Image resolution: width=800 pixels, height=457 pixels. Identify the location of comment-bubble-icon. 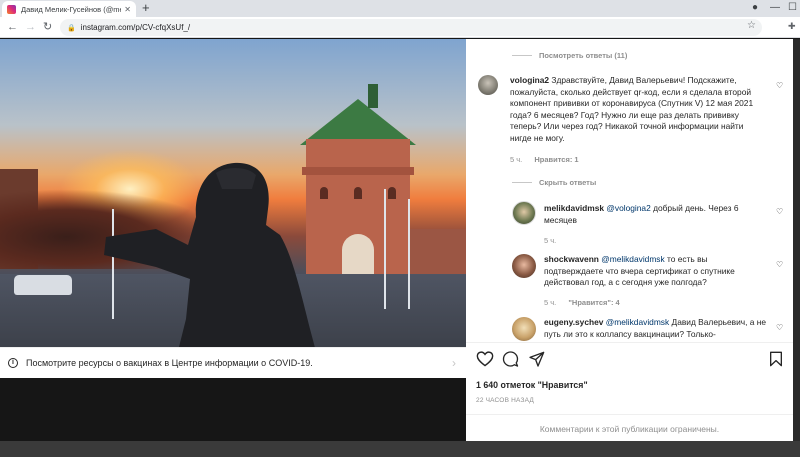
(510, 359).